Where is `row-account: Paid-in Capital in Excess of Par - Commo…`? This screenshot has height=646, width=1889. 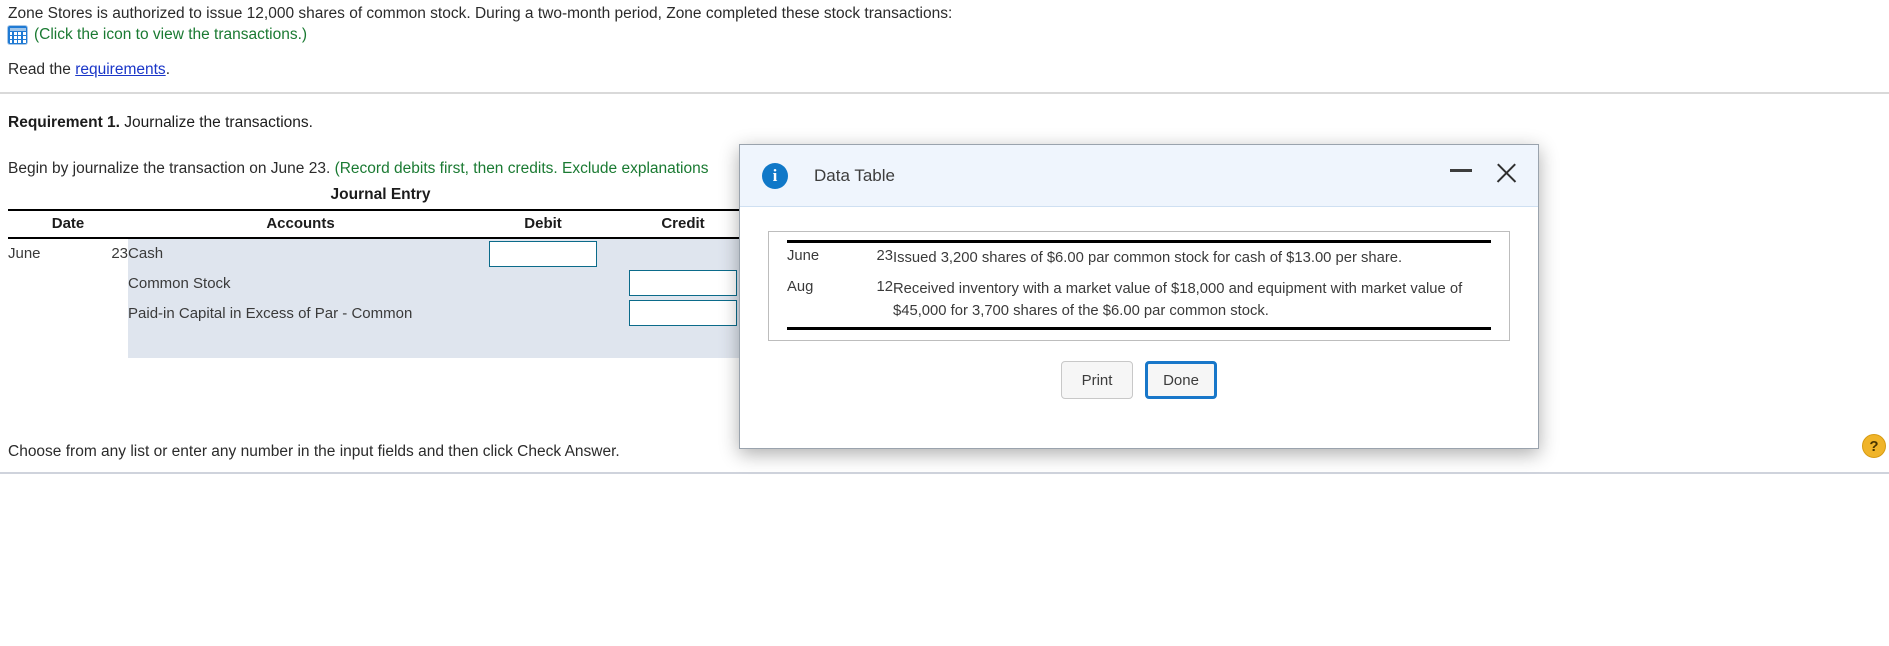 row-account: Paid-in Capital in Excess of Par - Commo… is located at coordinates (301, 313).